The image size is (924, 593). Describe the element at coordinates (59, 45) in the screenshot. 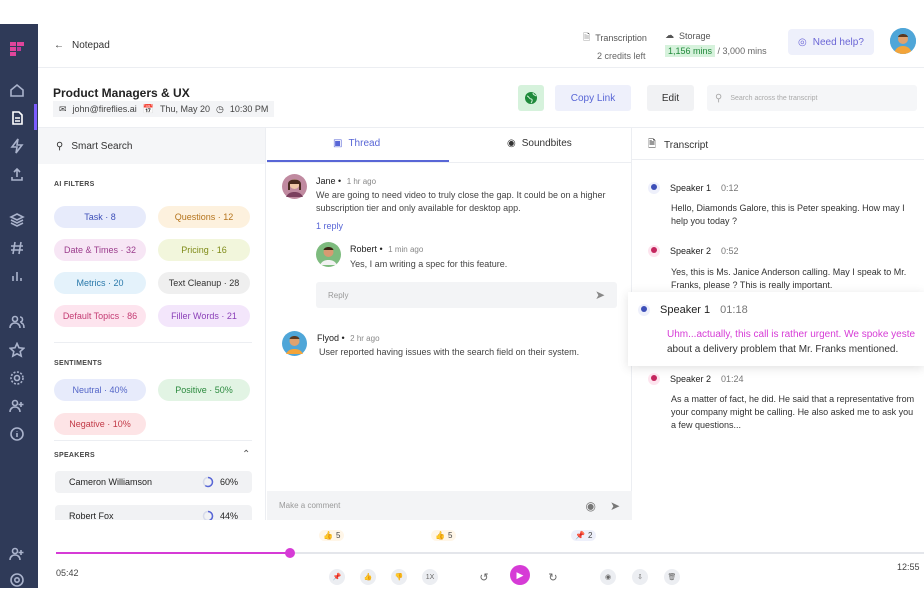

I see `arrow-left-icon: ←` at that location.